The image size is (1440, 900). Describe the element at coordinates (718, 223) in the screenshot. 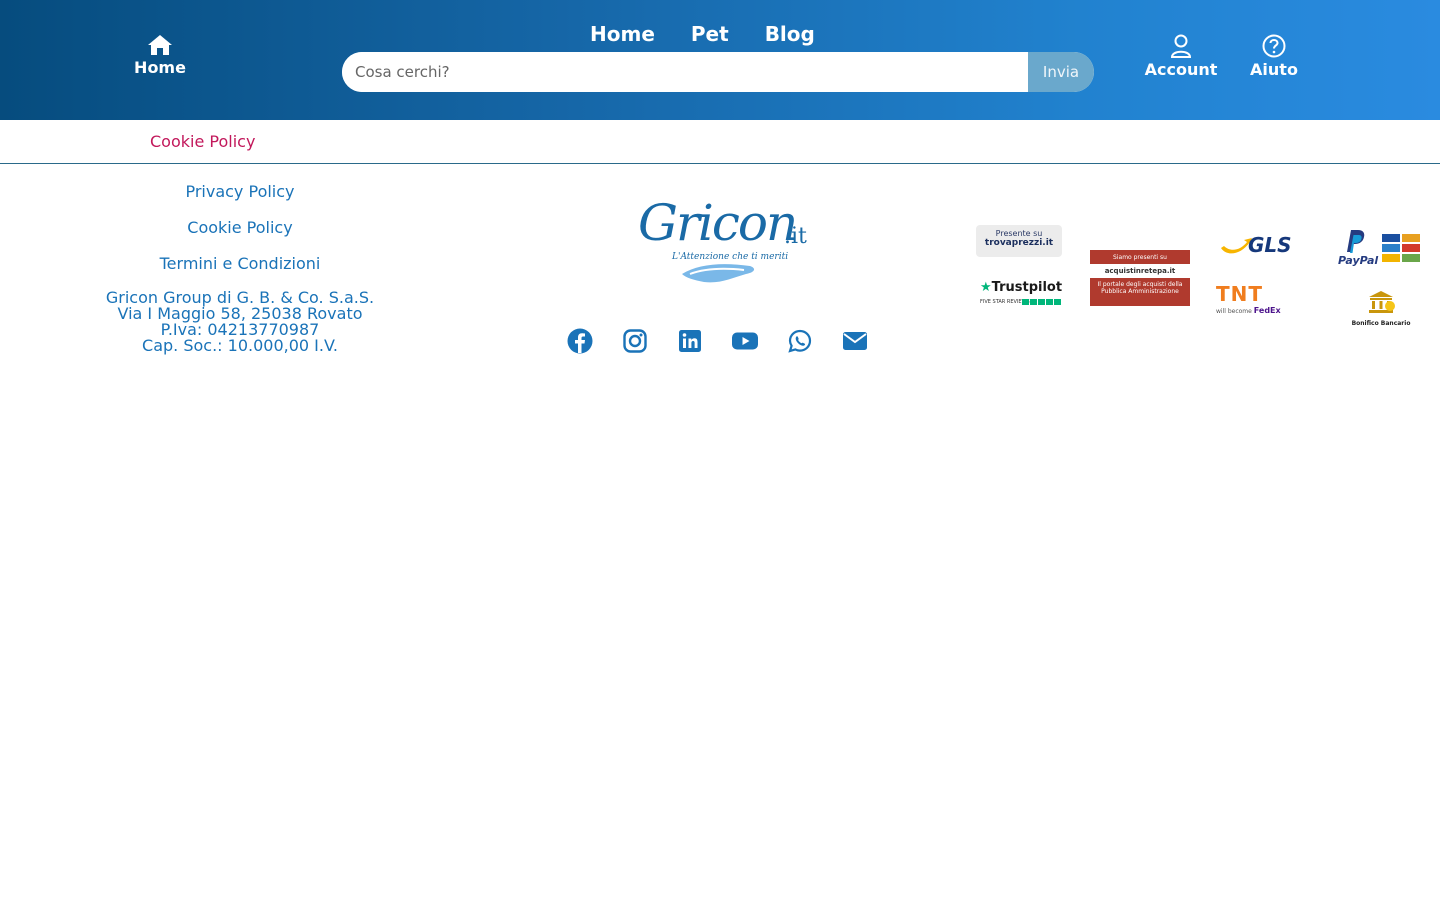

I see `logo-word: Gricon` at that location.